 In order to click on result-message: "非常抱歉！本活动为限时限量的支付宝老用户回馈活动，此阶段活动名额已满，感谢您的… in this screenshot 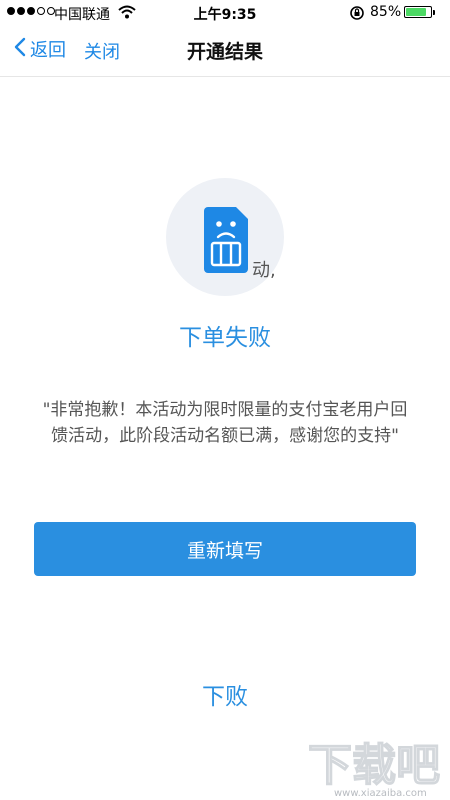, I will do `click(225, 423)`.